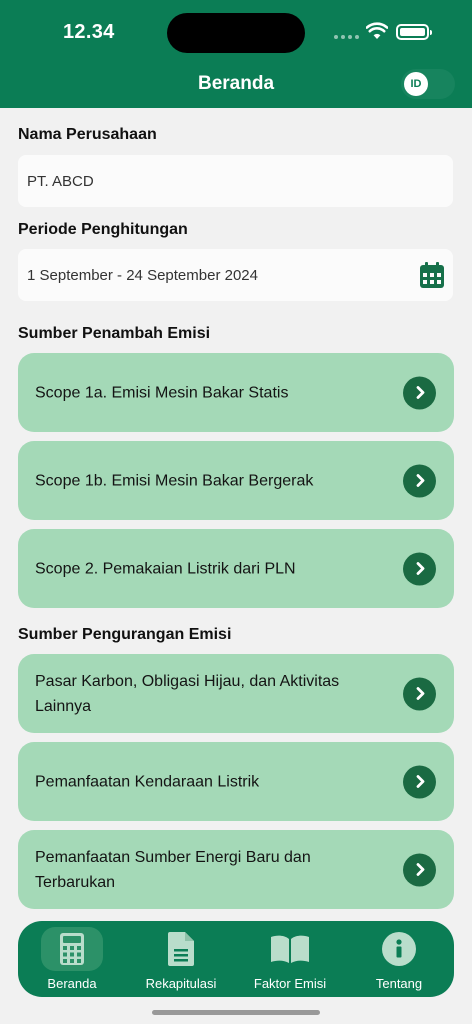 This screenshot has width=472, height=1024. What do you see at coordinates (236, 1012) in the screenshot?
I see `home-indicator` at bounding box center [236, 1012].